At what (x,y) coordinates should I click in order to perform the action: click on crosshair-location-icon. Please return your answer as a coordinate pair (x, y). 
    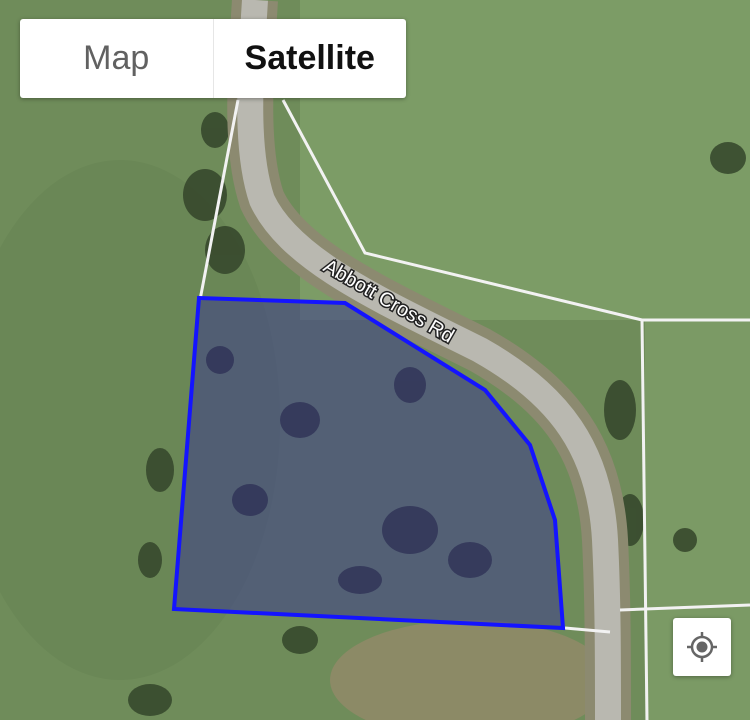
    Looking at the image, I should click on (702, 647).